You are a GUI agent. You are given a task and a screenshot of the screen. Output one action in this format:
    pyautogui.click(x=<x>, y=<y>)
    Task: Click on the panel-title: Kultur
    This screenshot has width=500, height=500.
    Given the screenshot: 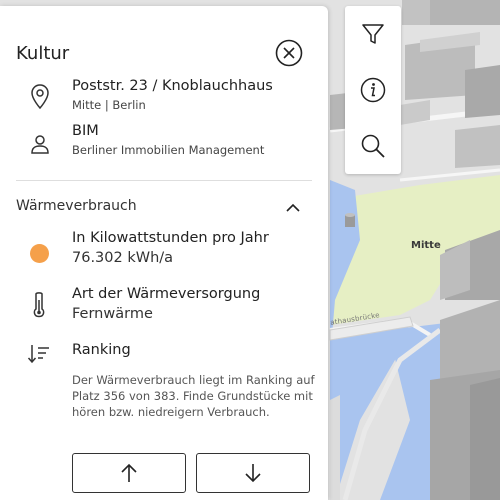 What is the action you would take?
    pyautogui.click(x=43, y=53)
    